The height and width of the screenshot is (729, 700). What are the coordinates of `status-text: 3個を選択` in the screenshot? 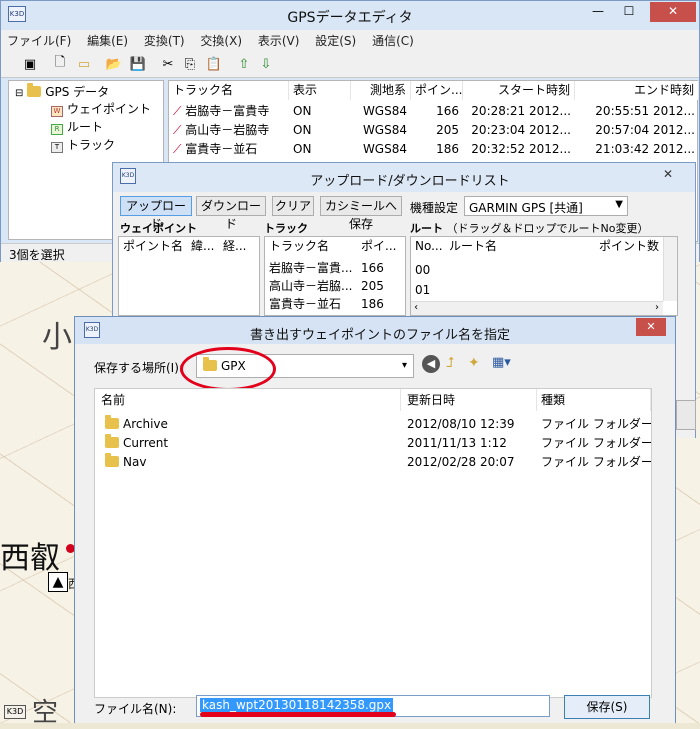 It's located at (37, 255).